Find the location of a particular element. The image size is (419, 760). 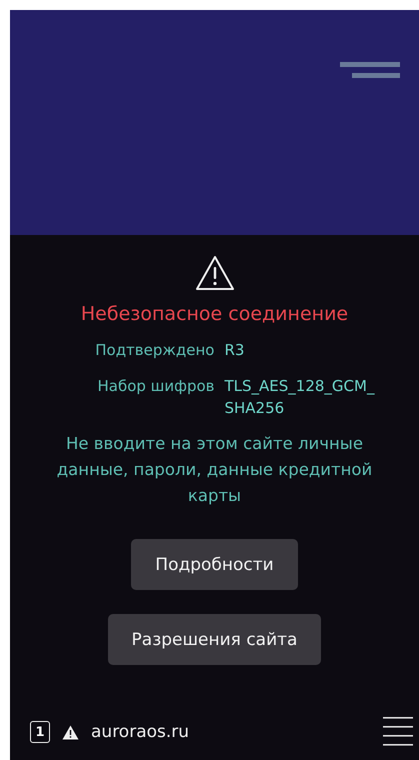

detail-label: Подтверждено is located at coordinates (154, 350).